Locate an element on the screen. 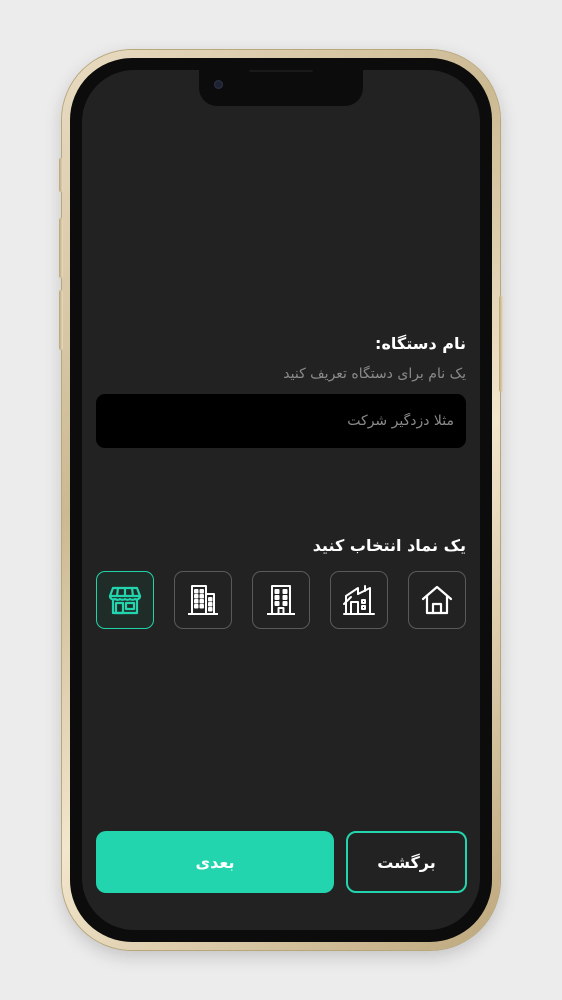  symbol-option-apartment is located at coordinates (203, 600).